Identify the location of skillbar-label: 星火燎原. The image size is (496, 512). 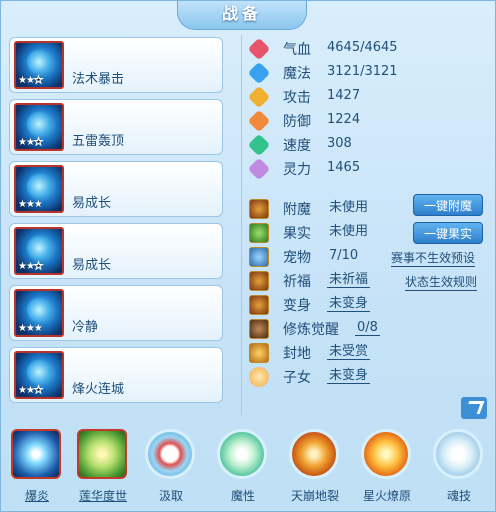
(386, 496).